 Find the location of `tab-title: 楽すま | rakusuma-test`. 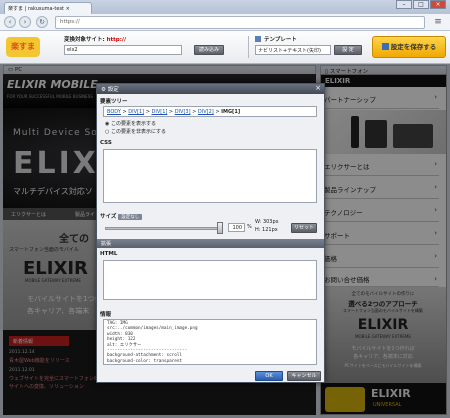

tab-title: 楽すま | rakusuma-test is located at coordinates (36, 9).